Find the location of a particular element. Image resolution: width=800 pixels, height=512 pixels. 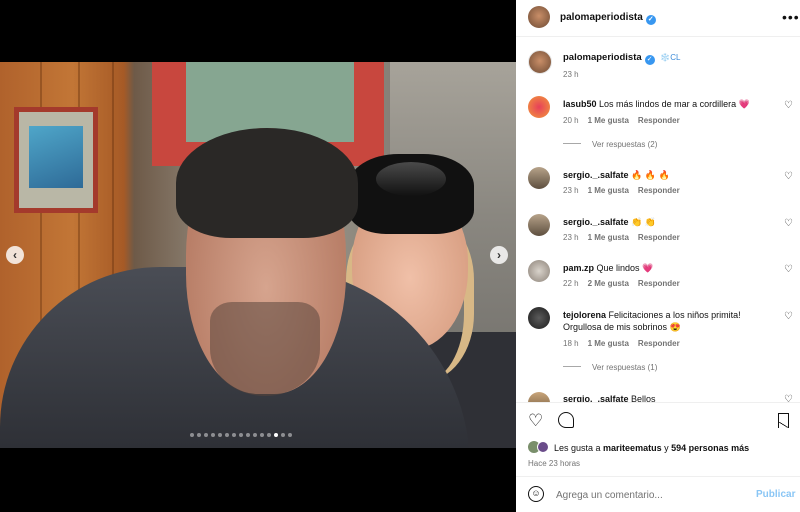

heart-icon: ♡ is located at coordinates (535, 421).